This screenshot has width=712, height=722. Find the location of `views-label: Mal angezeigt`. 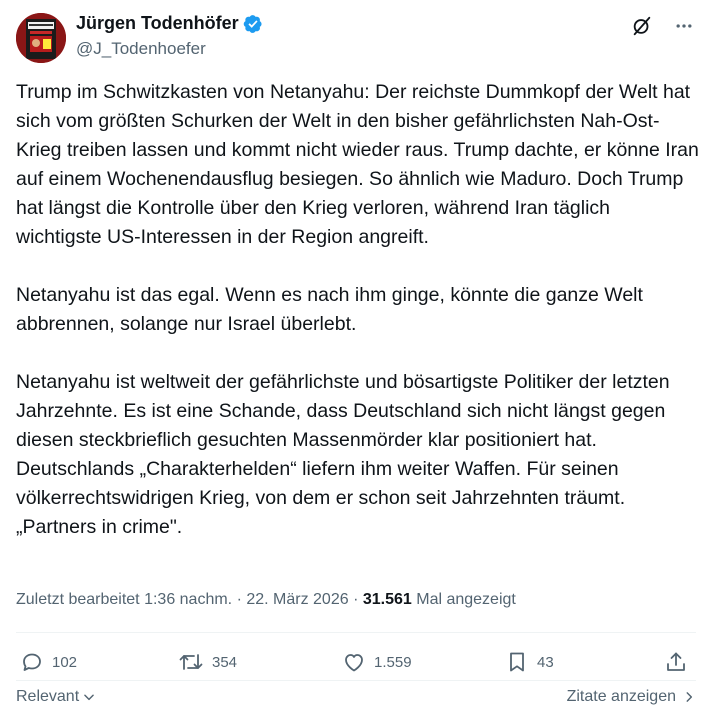

views-label: Mal angezeigt is located at coordinates (466, 599).